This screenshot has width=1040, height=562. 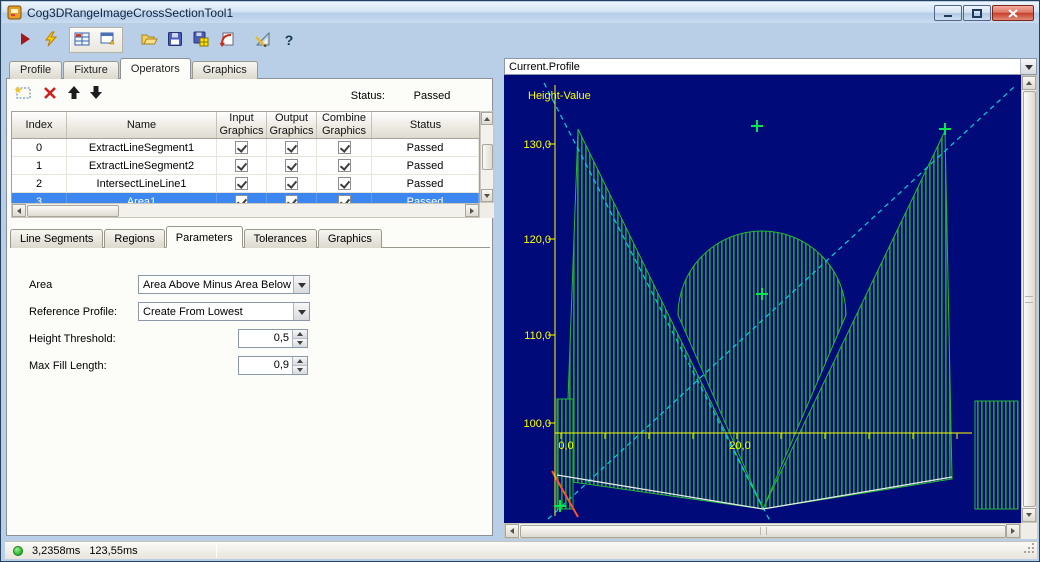 What do you see at coordinates (175, 40) in the screenshot?
I see `save-button` at bounding box center [175, 40].